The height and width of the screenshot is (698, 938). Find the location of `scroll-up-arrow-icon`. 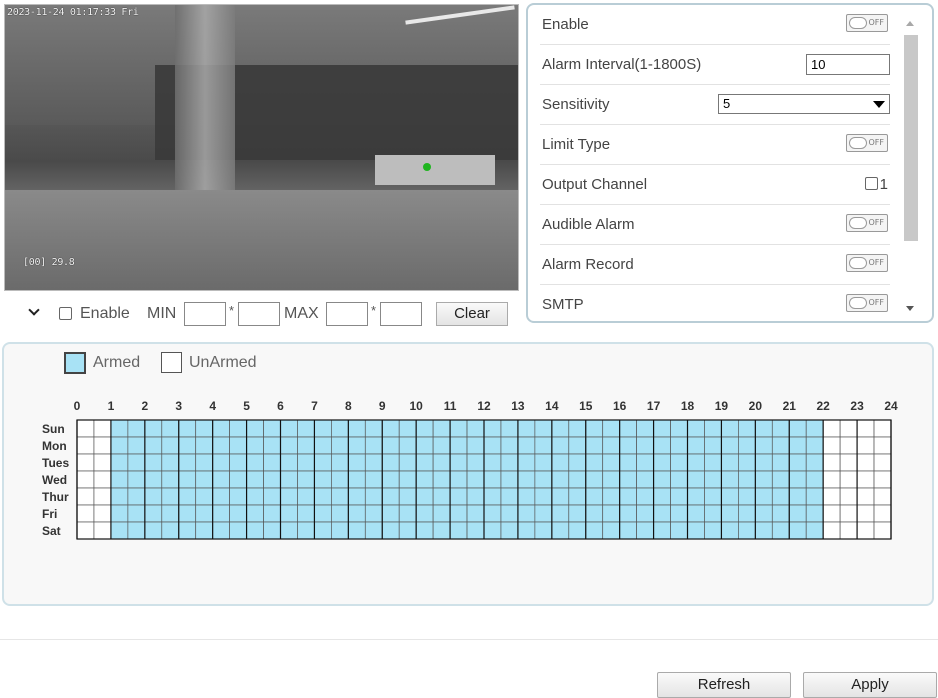

scroll-up-arrow-icon is located at coordinates (910, 23).